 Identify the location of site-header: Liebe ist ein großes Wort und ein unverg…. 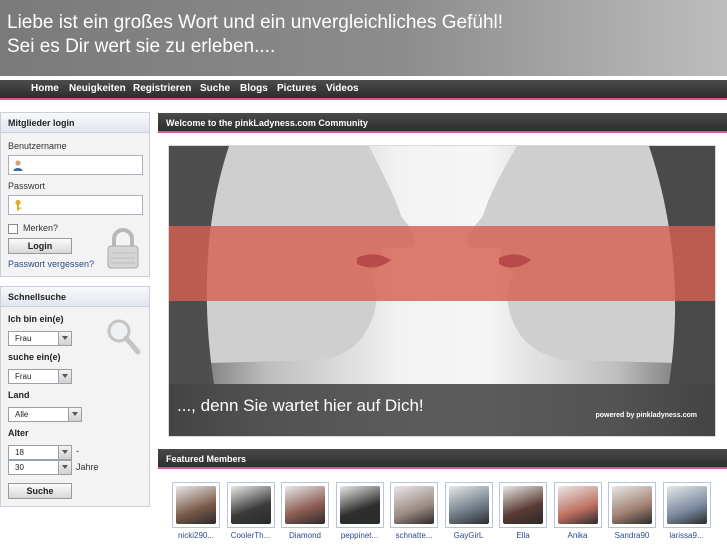
(363, 38).